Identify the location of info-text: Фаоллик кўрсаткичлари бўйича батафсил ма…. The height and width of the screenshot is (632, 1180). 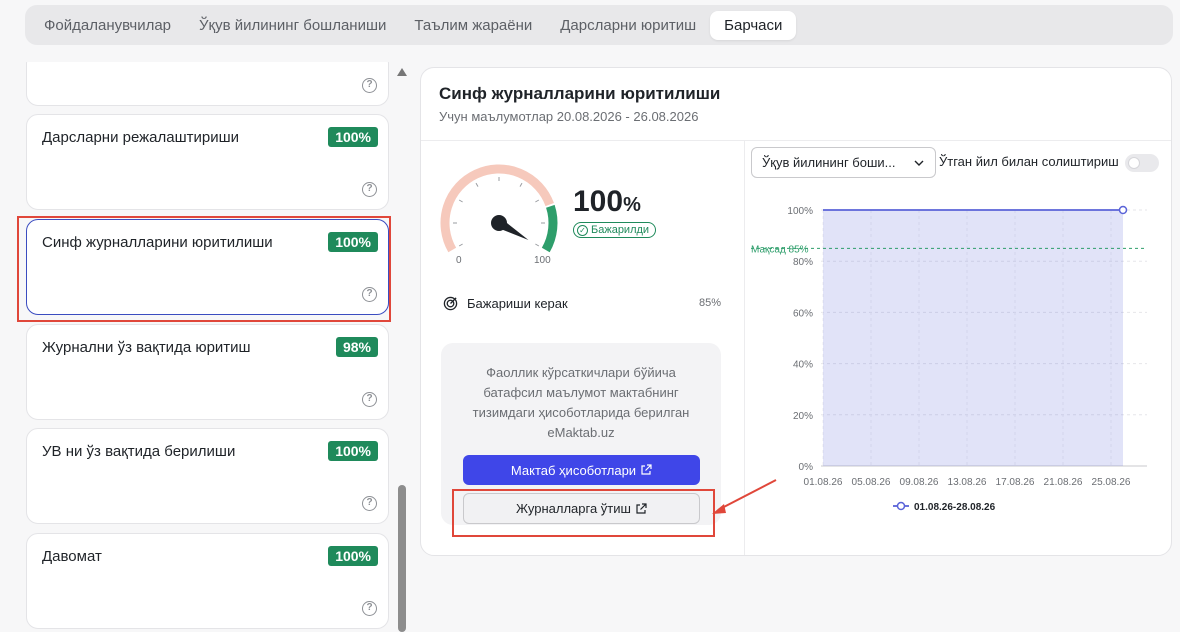
(581, 402).